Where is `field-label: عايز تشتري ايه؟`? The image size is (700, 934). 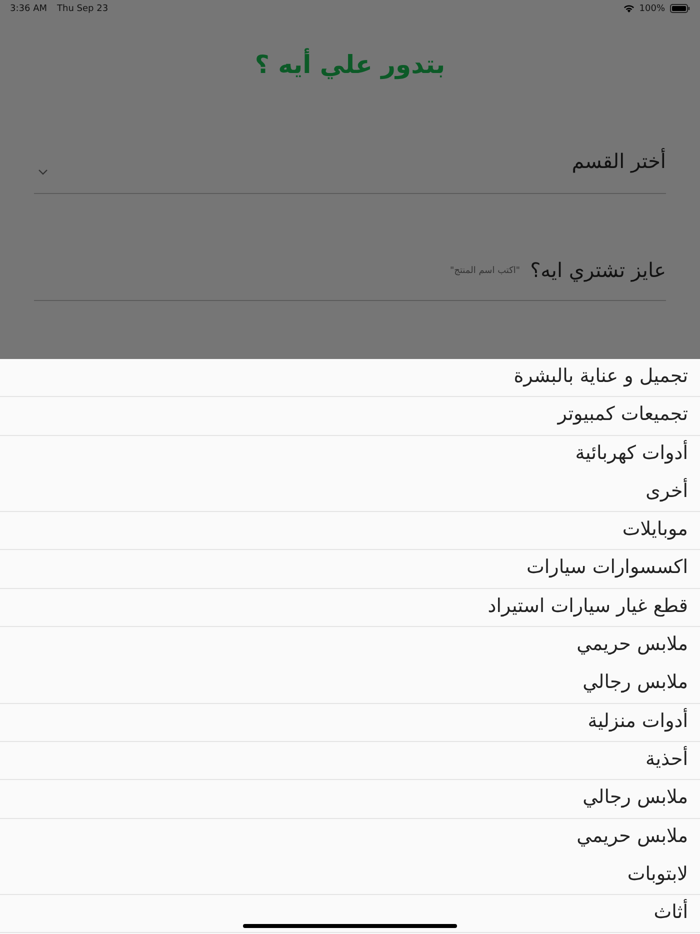 field-label: عايز تشتري ايه؟ is located at coordinates (598, 270).